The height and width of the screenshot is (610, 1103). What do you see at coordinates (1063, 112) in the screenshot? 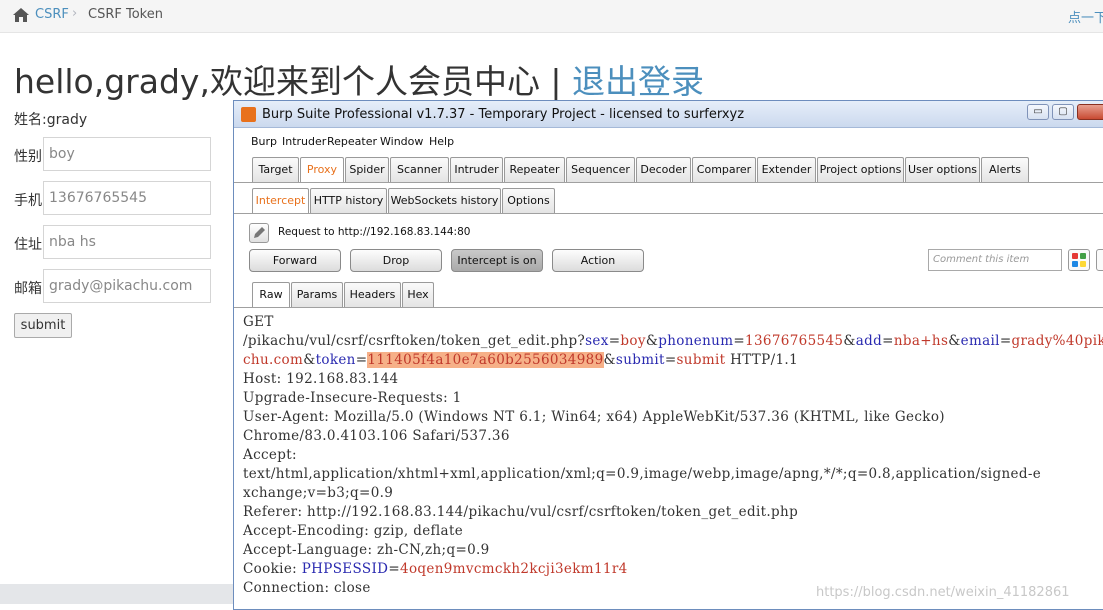
I see `maximize-button: ▢` at bounding box center [1063, 112].